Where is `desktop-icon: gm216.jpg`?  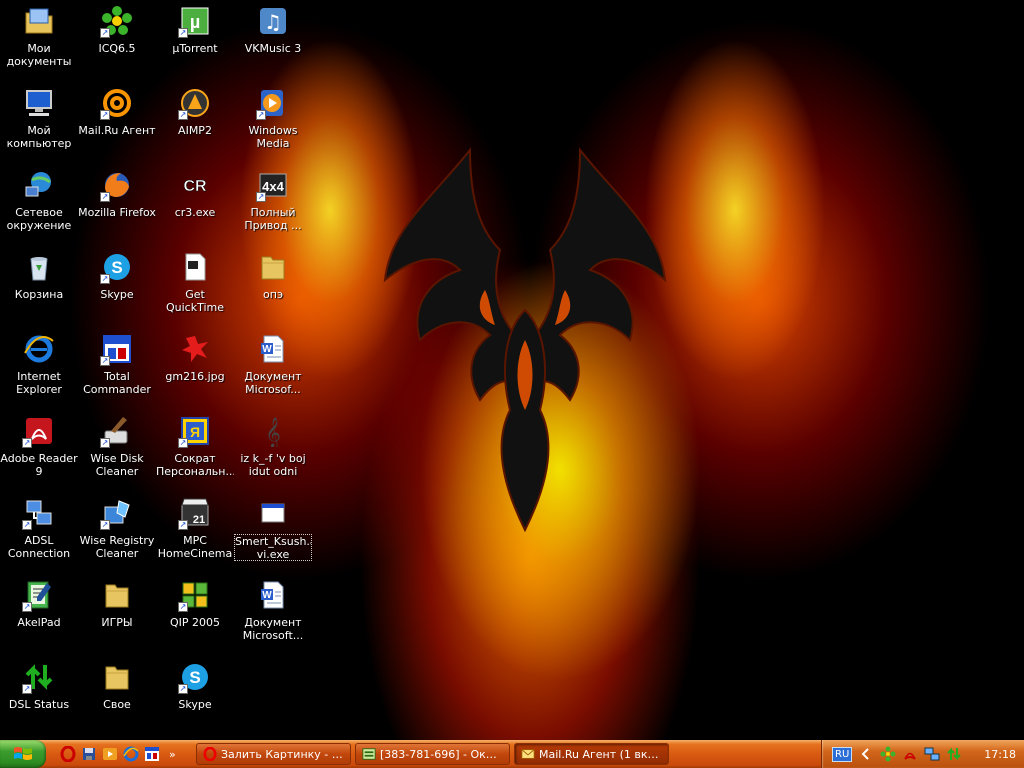
desktop-icon: gm216.jpg is located at coordinates (195, 371).